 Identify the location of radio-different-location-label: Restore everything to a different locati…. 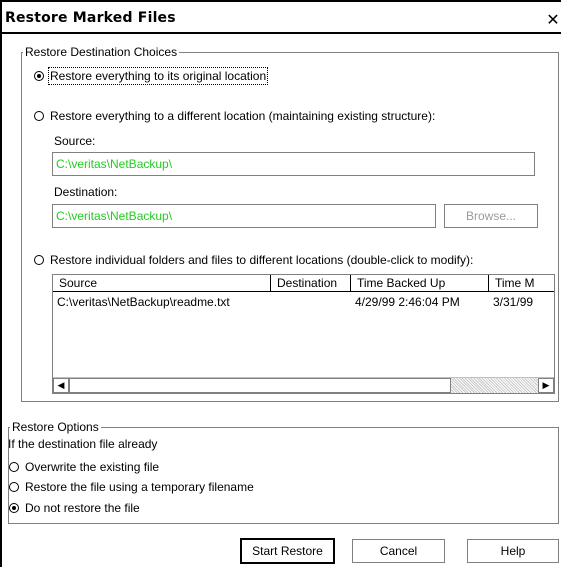
(243, 116).